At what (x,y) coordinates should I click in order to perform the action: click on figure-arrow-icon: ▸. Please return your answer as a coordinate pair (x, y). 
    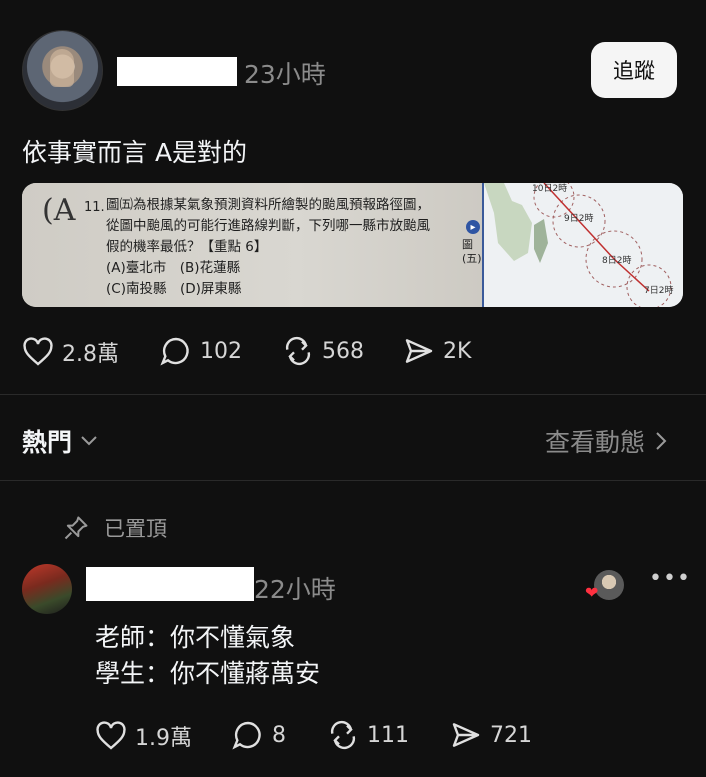
    Looking at the image, I should click on (473, 227).